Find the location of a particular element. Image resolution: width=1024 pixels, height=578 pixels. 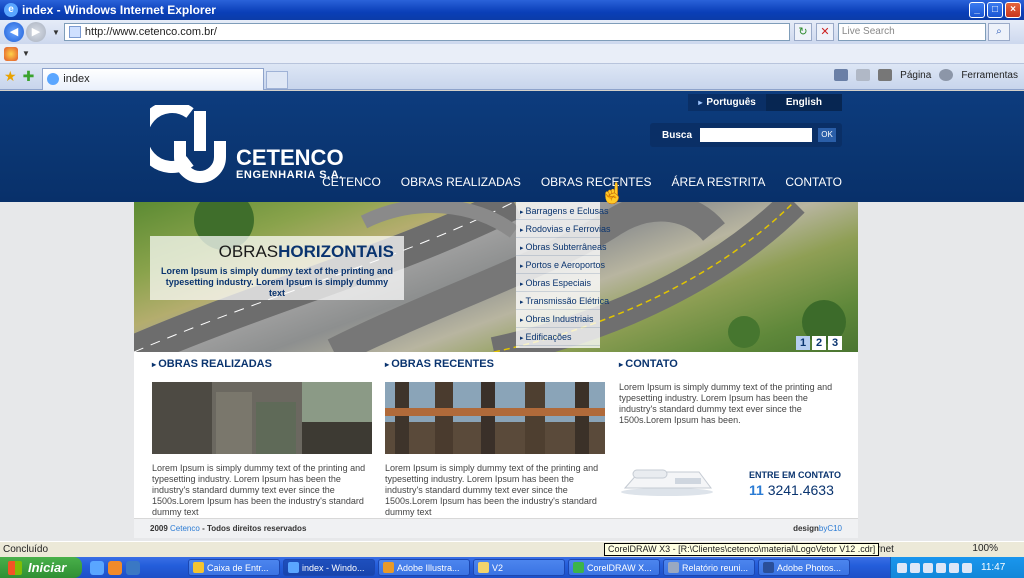

recentes-photo is located at coordinates (495, 418).